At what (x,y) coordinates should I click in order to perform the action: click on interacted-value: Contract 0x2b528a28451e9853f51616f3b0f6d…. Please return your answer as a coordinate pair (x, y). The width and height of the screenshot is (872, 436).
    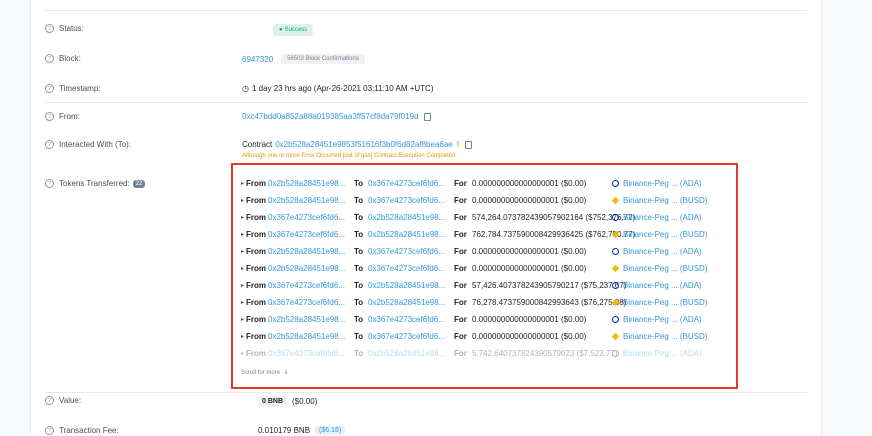
    Looking at the image, I should click on (357, 148).